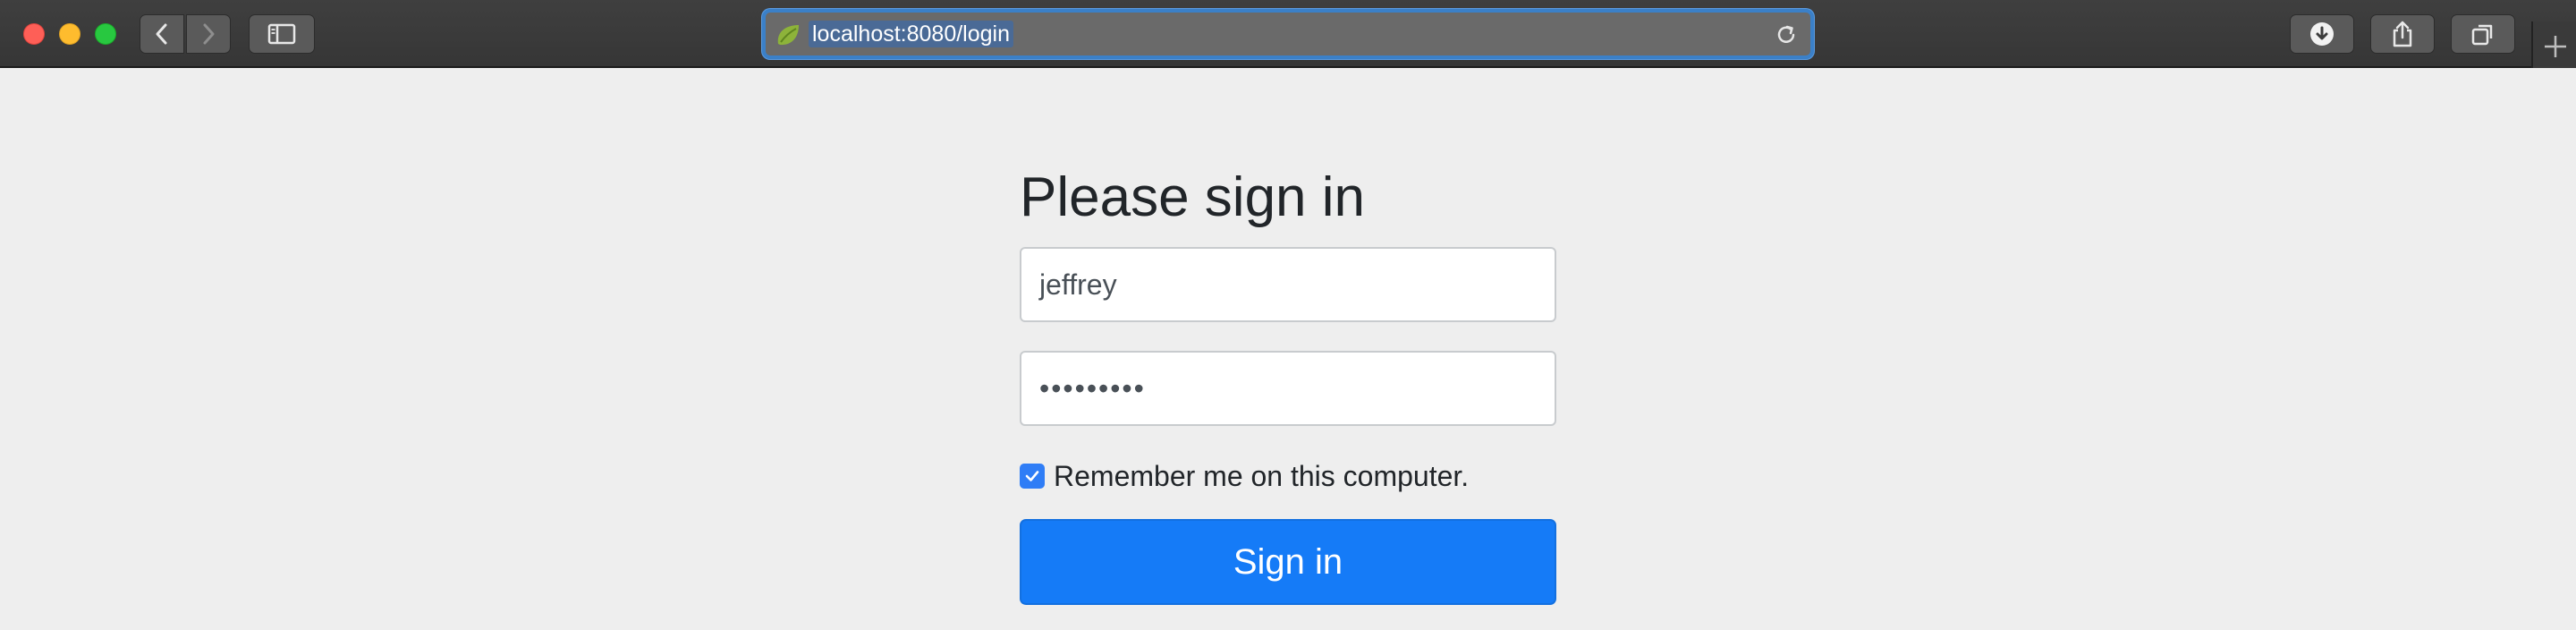  Describe the element at coordinates (911, 34) in the screenshot. I see `url-text: localhost:8080/login` at that location.